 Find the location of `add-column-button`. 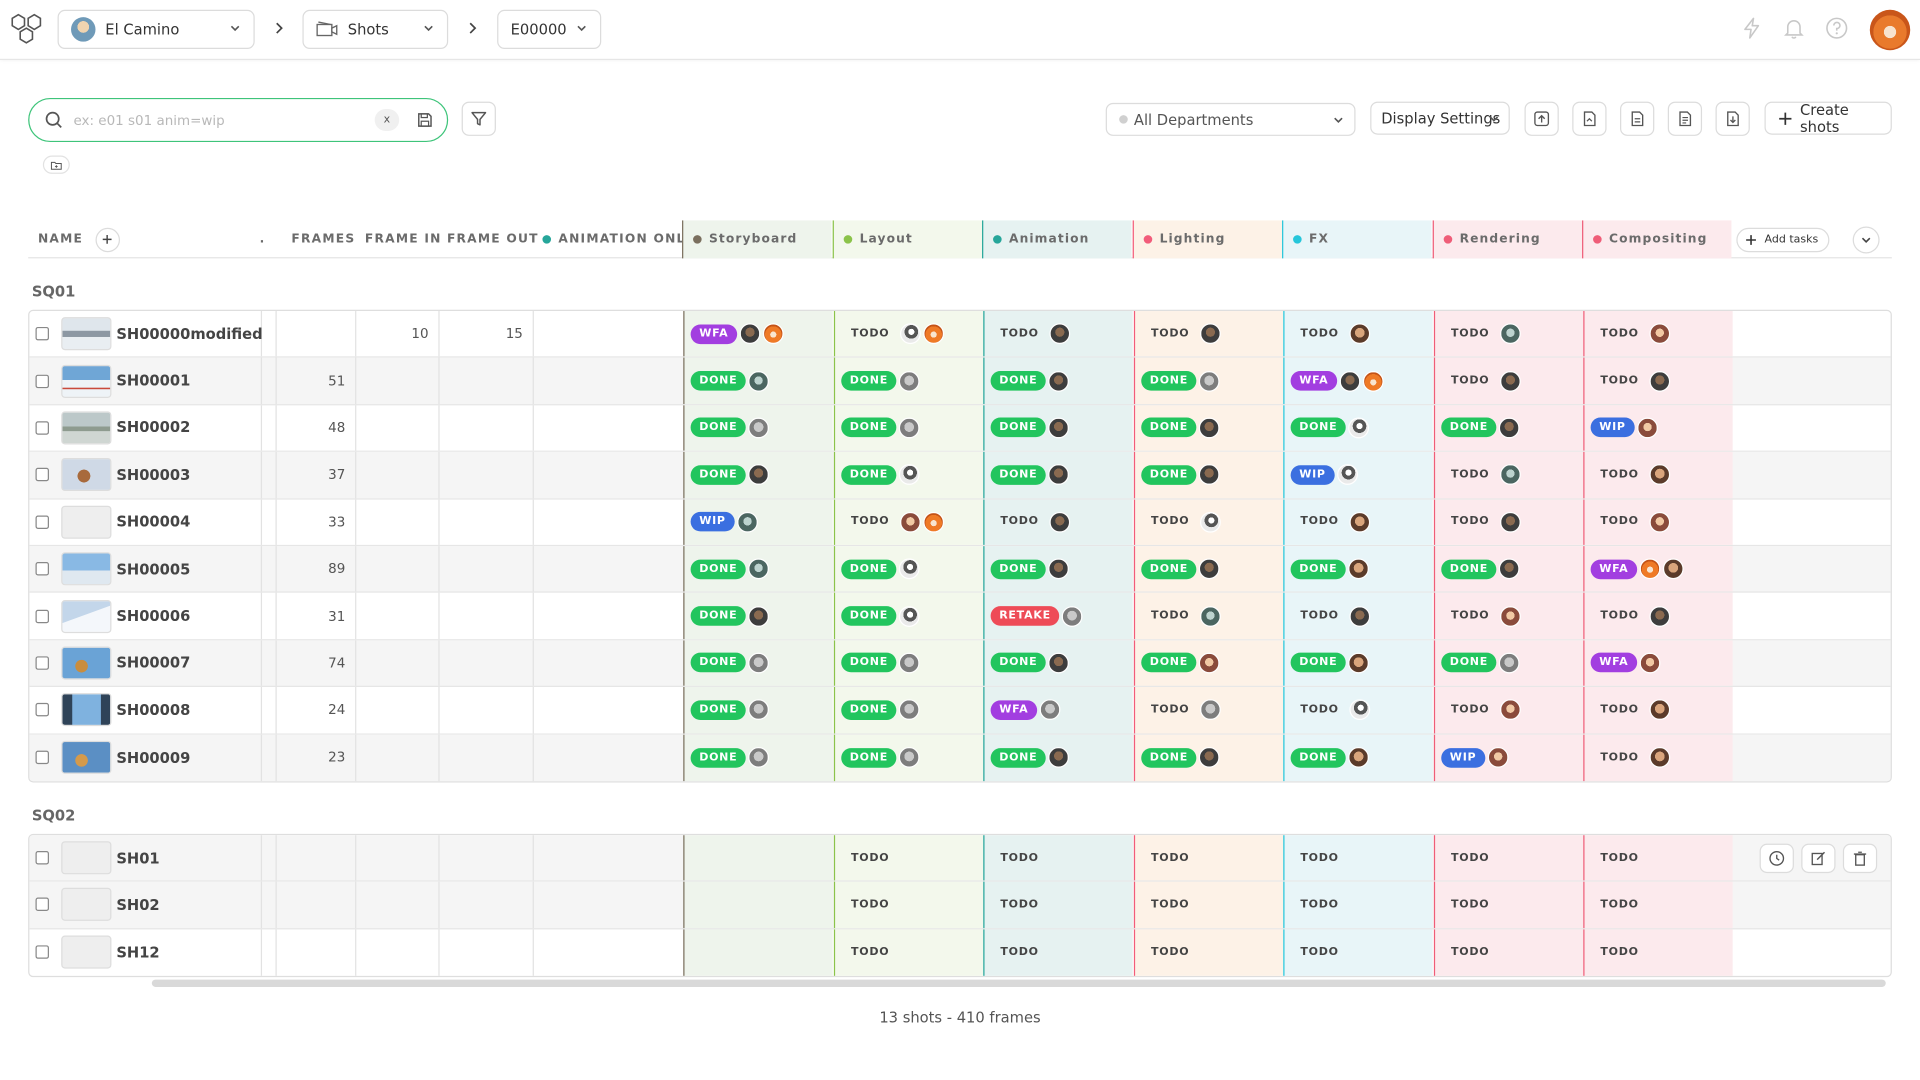

add-column-button is located at coordinates (107, 239).